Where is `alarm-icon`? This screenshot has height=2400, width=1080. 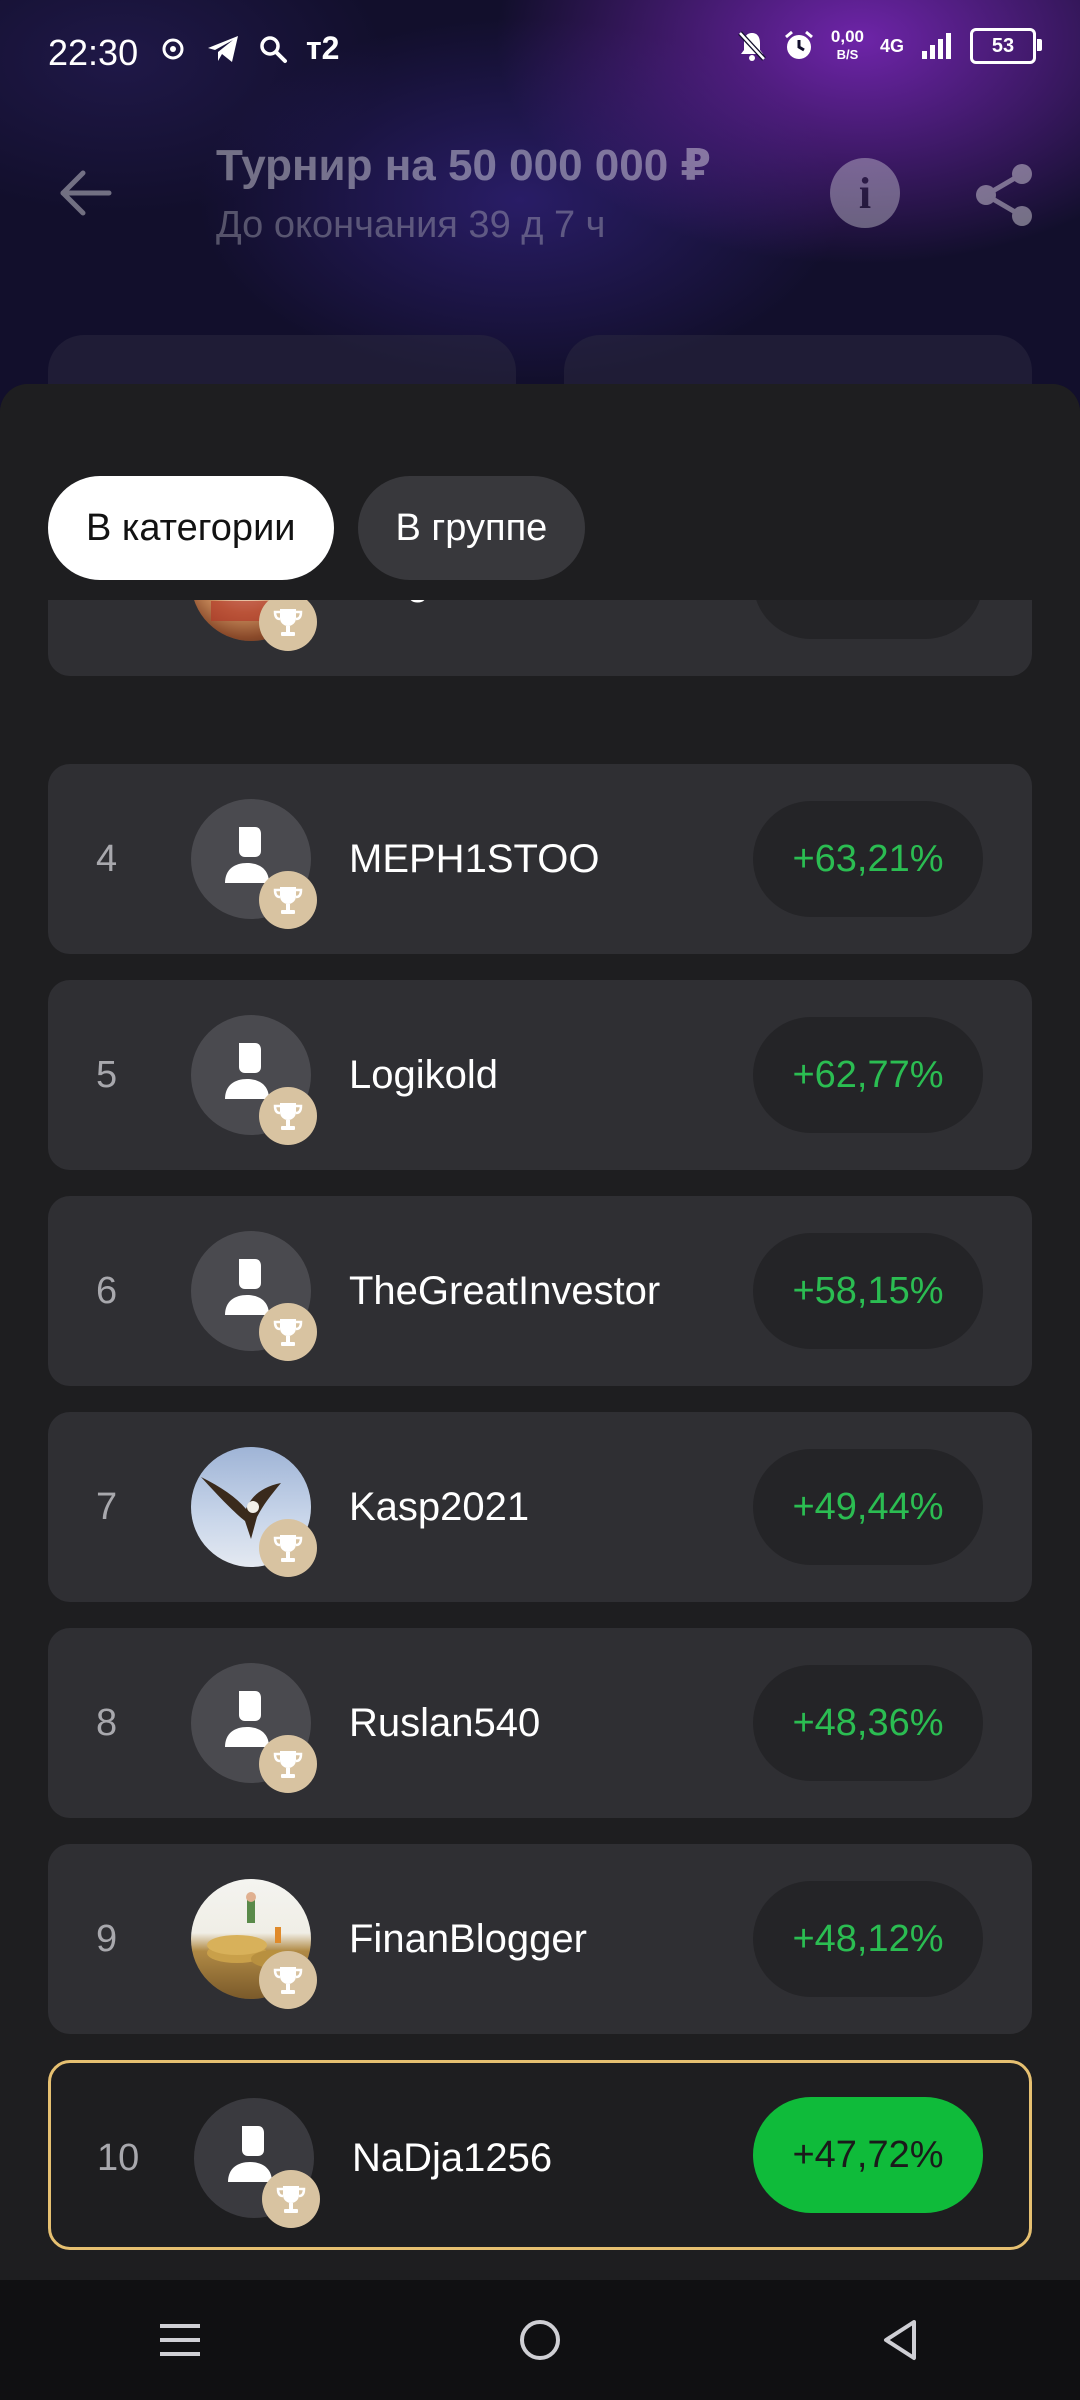
alarm-icon is located at coordinates (798, 44).